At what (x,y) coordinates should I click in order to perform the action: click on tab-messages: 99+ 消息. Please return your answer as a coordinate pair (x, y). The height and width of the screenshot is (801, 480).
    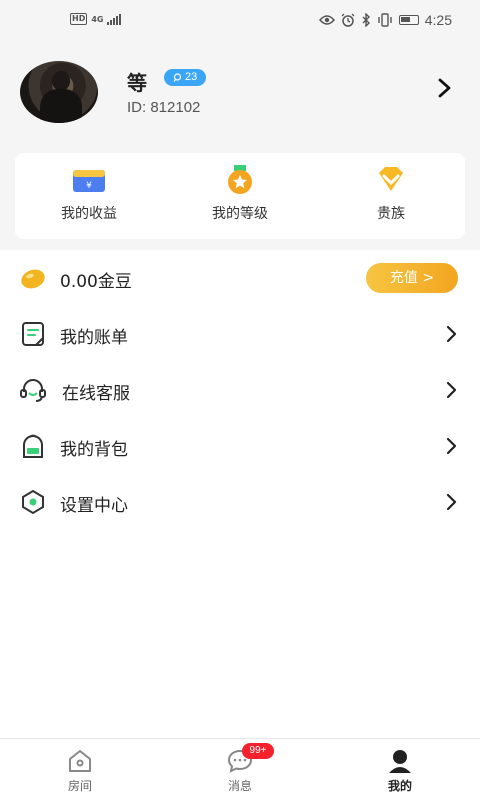
    Looking at the image, I should click on (240, 770).